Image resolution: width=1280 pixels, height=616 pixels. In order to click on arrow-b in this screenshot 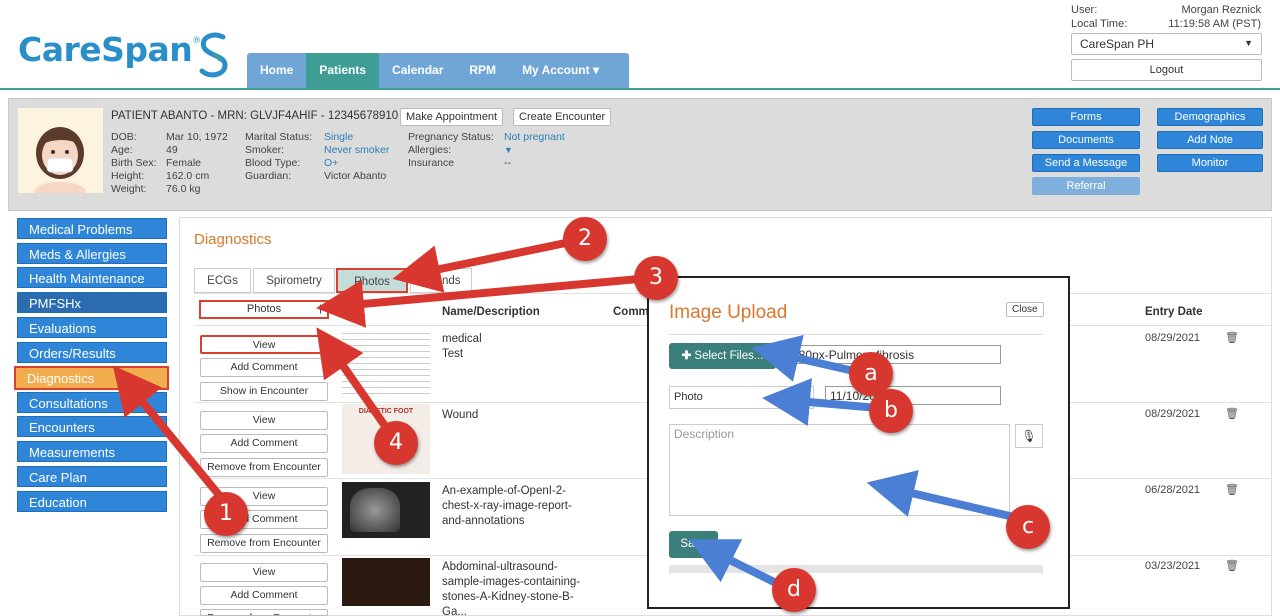, I will do `click(820, 402)`.